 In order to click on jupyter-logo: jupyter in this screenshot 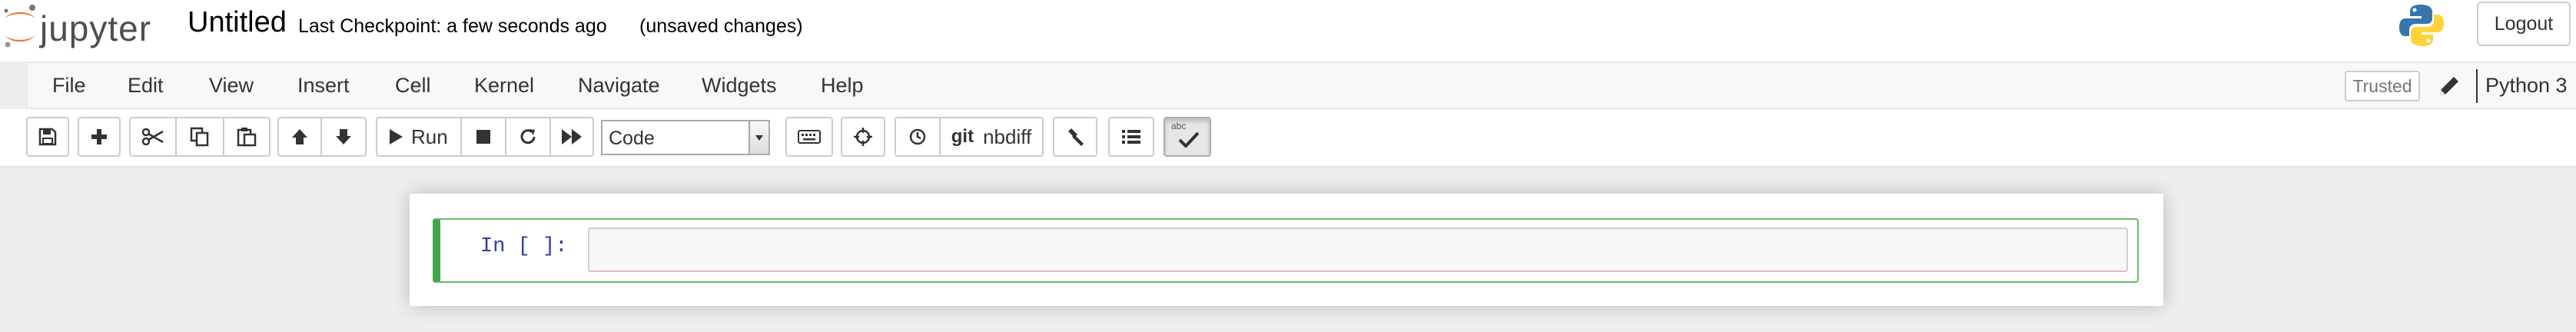, I will do `click(84, 26)`.